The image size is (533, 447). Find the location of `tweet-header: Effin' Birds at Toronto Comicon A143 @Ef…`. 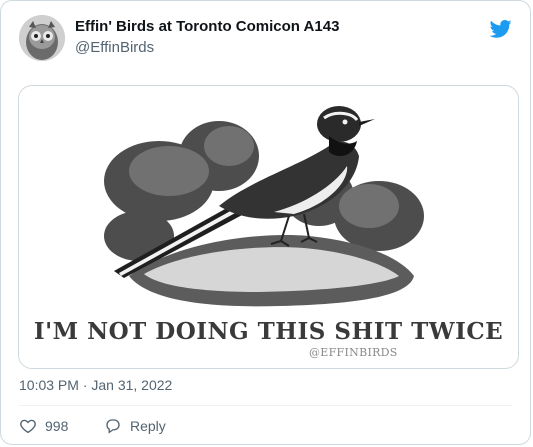

tweet-header: Effin' Birds at Toronto Comicon A143 @Ef… is located at coordinates (267, 40).